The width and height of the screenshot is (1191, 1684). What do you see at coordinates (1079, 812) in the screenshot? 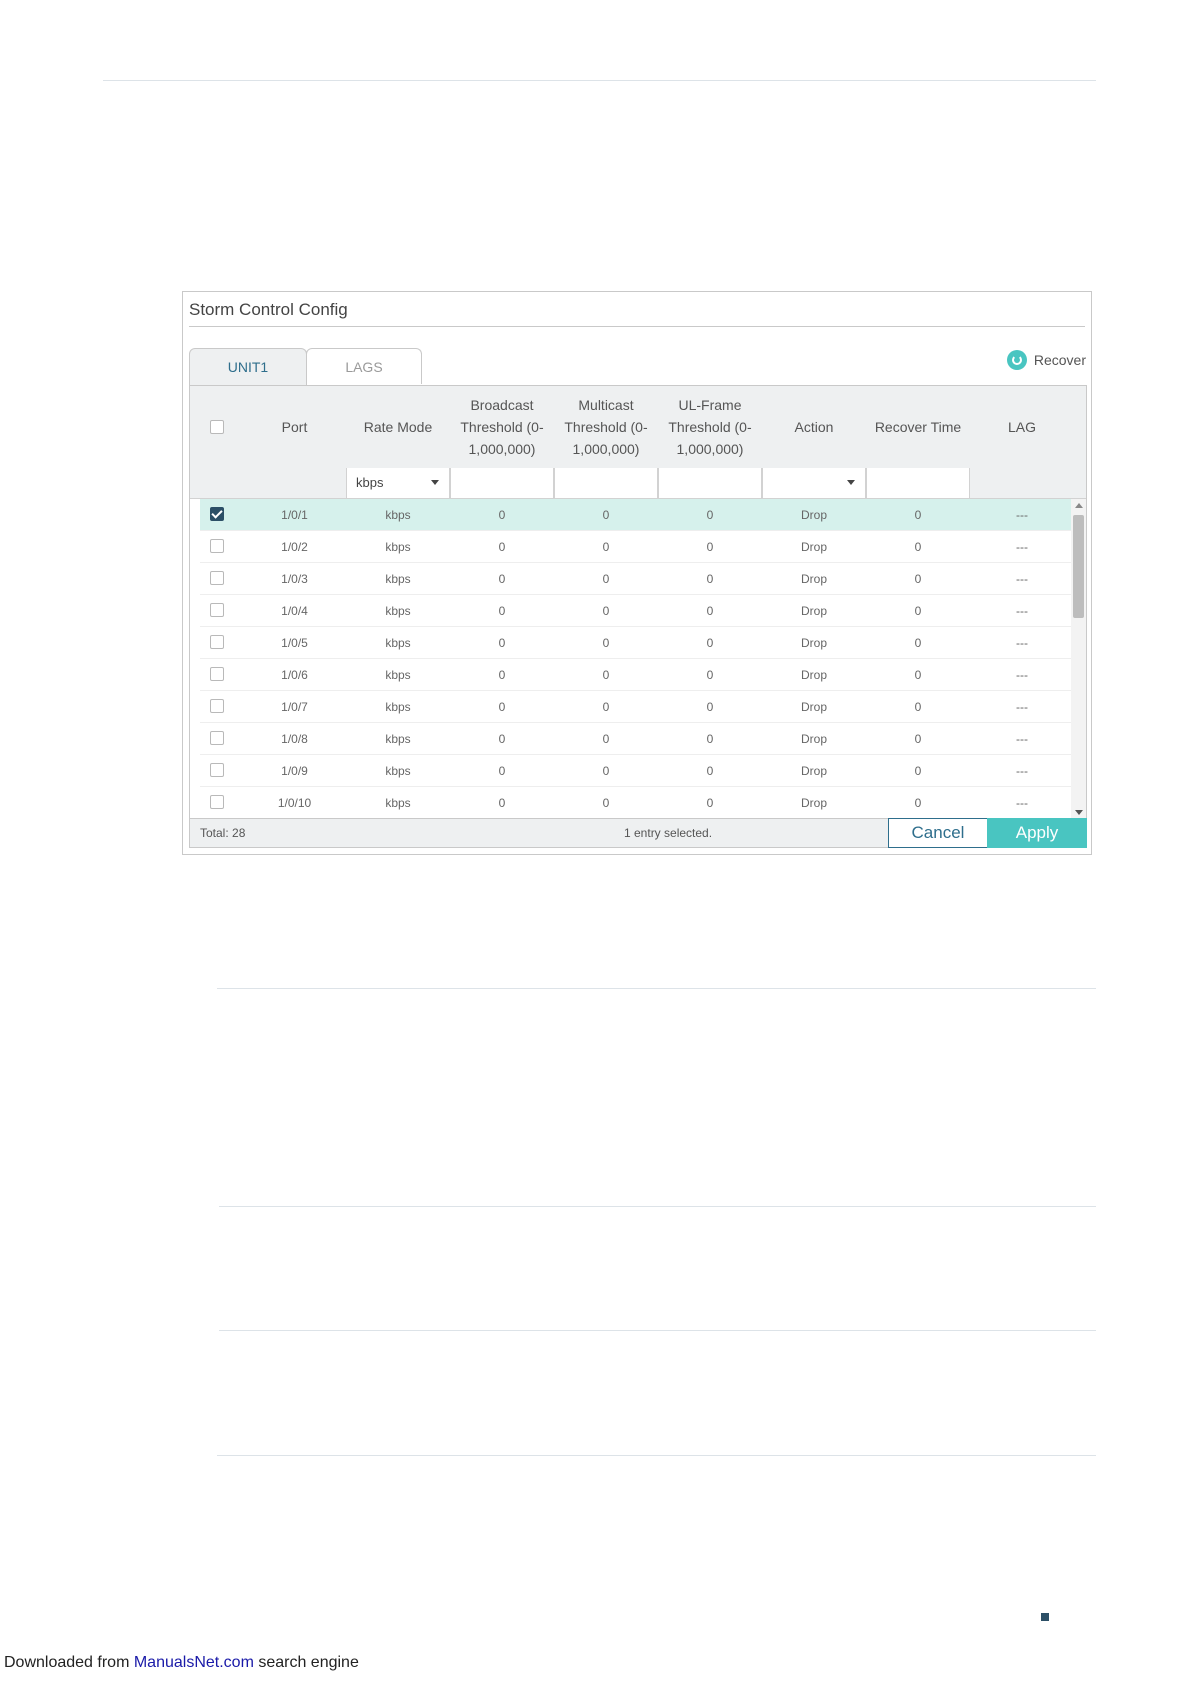
I see `scroll-down-icon` at bounding box center [1079, 812].